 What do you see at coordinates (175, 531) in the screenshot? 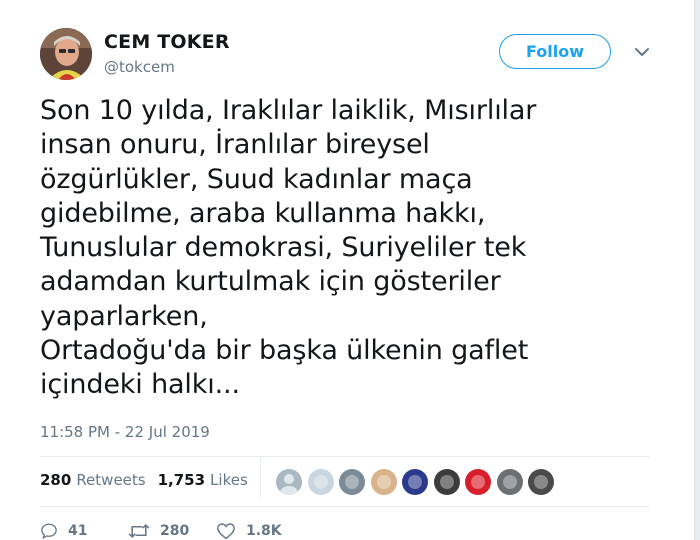
I see `retweet-count: 280` at bounding box center [175, 531].